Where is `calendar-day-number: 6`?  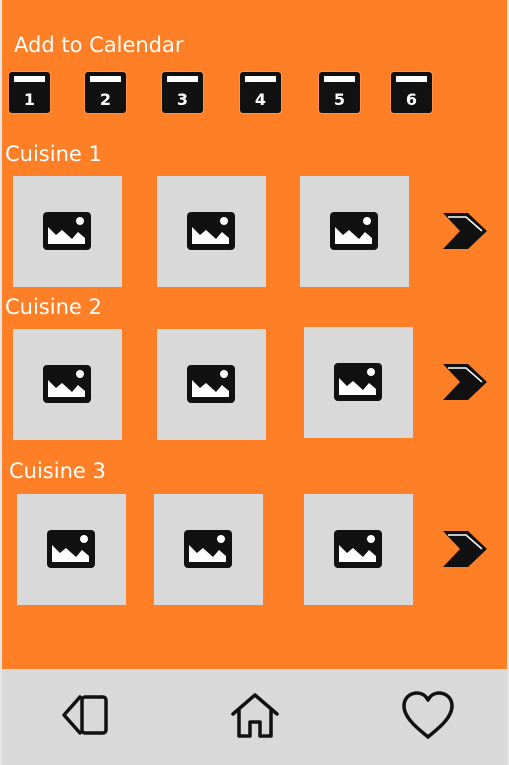 calendar-day-number: 6 is located at coordinates (411, 99).